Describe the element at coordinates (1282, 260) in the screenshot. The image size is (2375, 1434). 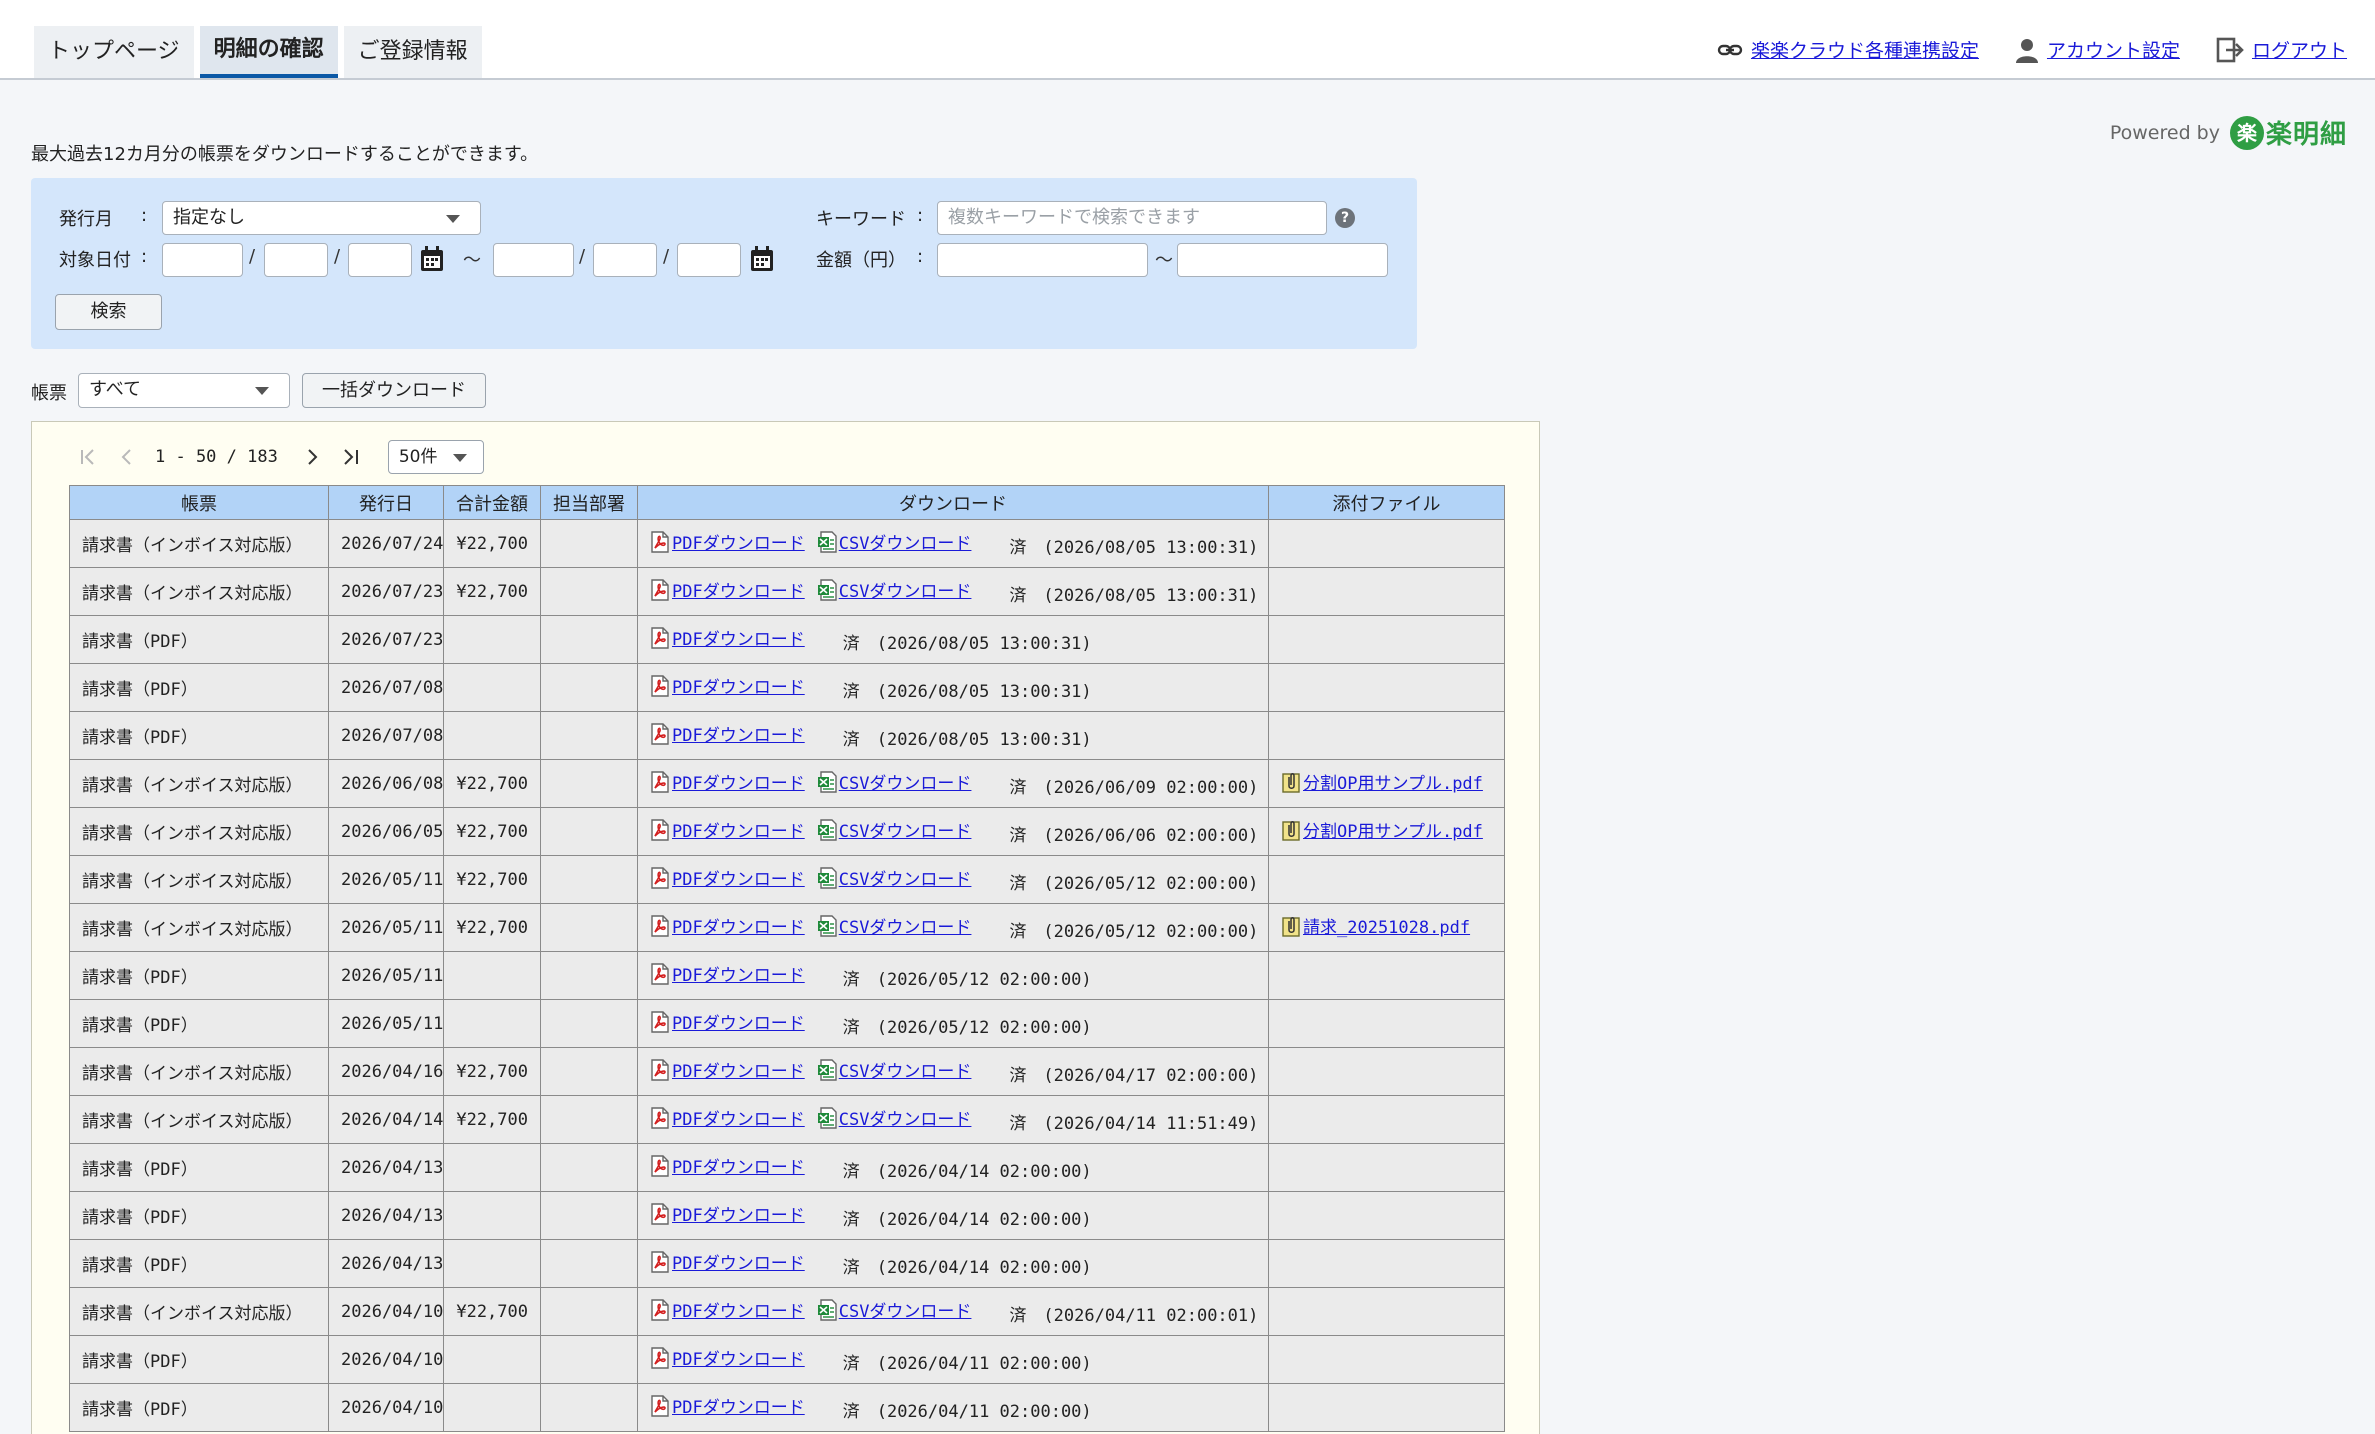
I see `amount-max-input` at that location.